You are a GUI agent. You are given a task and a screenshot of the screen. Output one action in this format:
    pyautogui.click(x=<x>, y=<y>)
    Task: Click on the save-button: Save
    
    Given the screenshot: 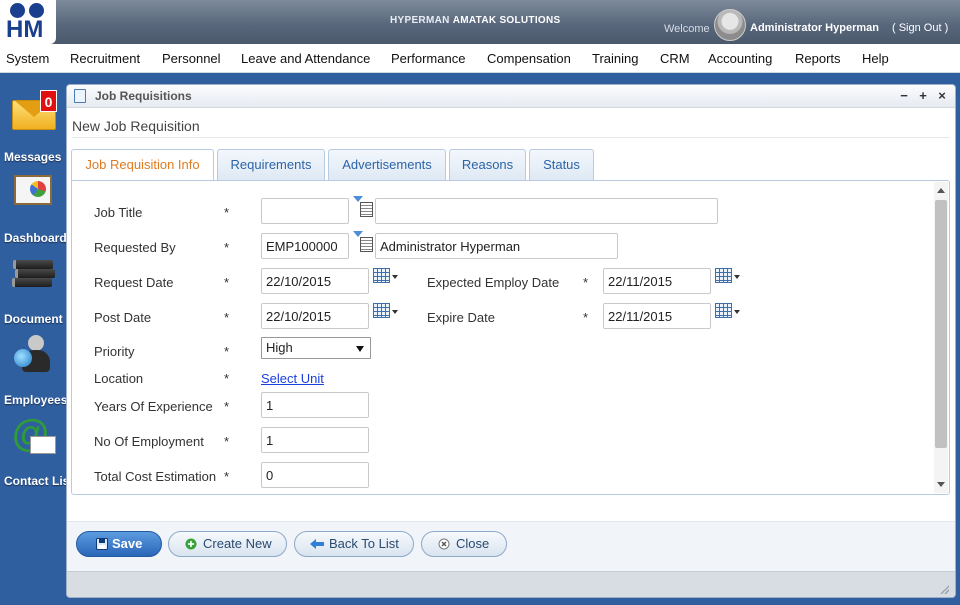 What is the action you would take?
    pyautogui.click(x=119, y=544)
    